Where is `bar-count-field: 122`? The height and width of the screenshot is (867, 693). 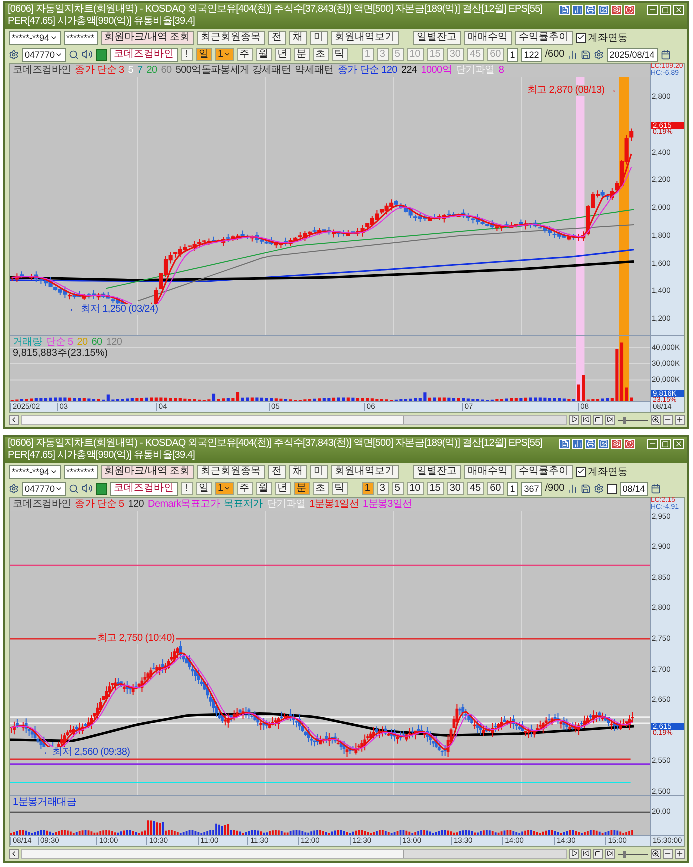 bar-count-field: 122 is located at coordinates (531, 55).